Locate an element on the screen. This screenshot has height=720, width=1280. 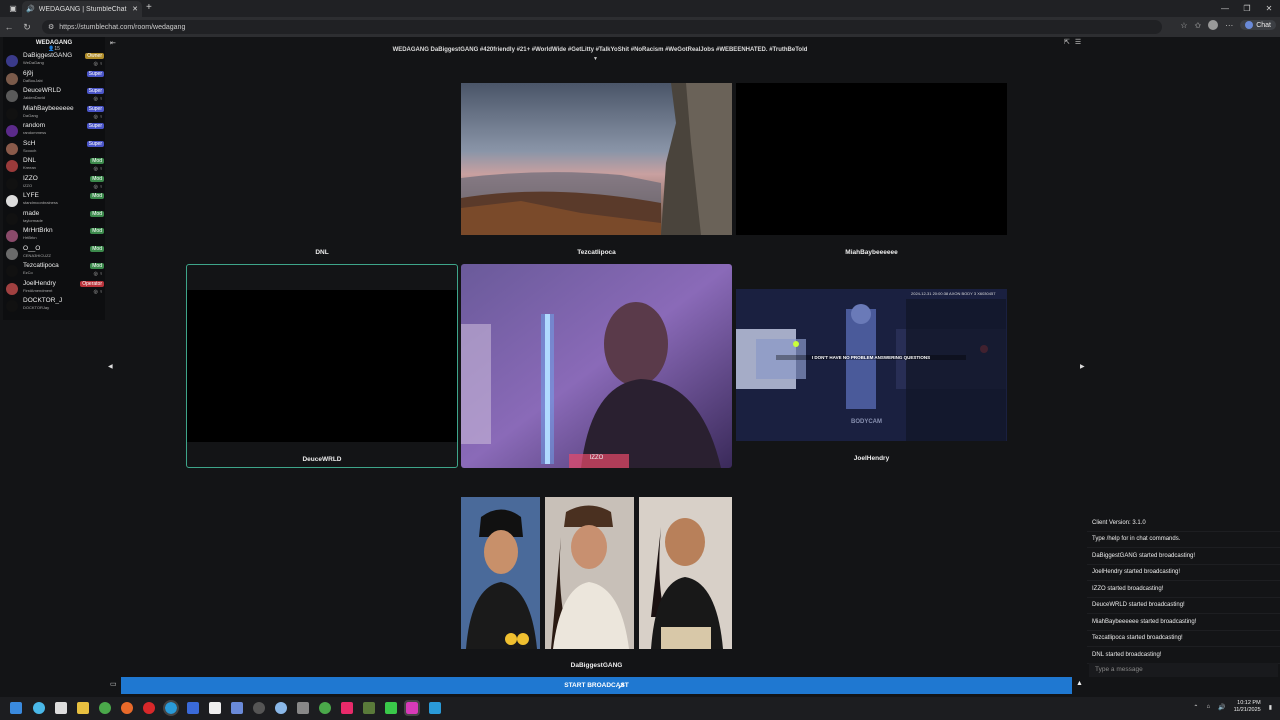
audio-icon: 🔊 is located at coordinates (30, 9).